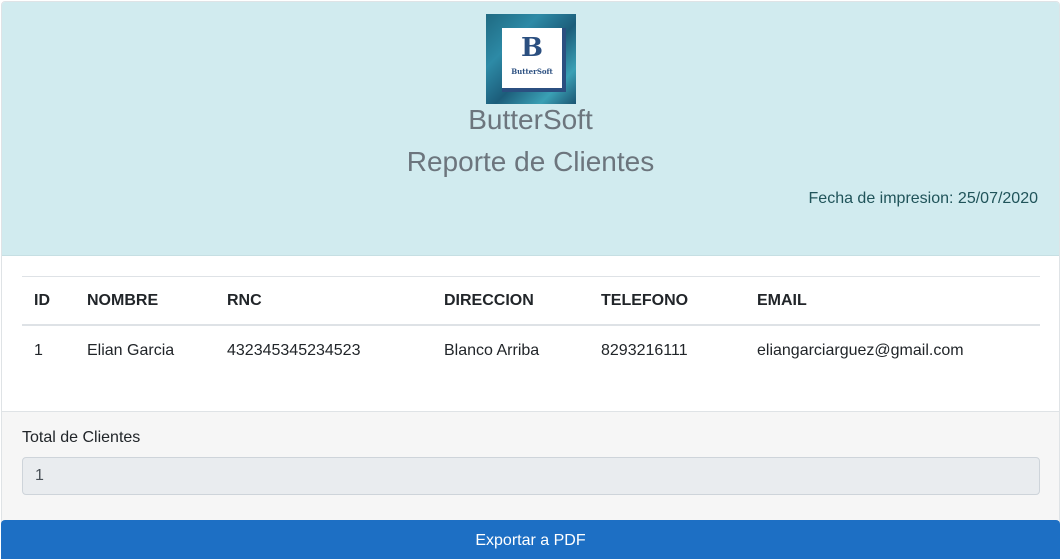 This screenshot has width=1061, height=560. What do you see at coordinates (294, 350) in the screenshot?
I see `cell-rnc: 432345345234523` at bounding box center [294, 350].